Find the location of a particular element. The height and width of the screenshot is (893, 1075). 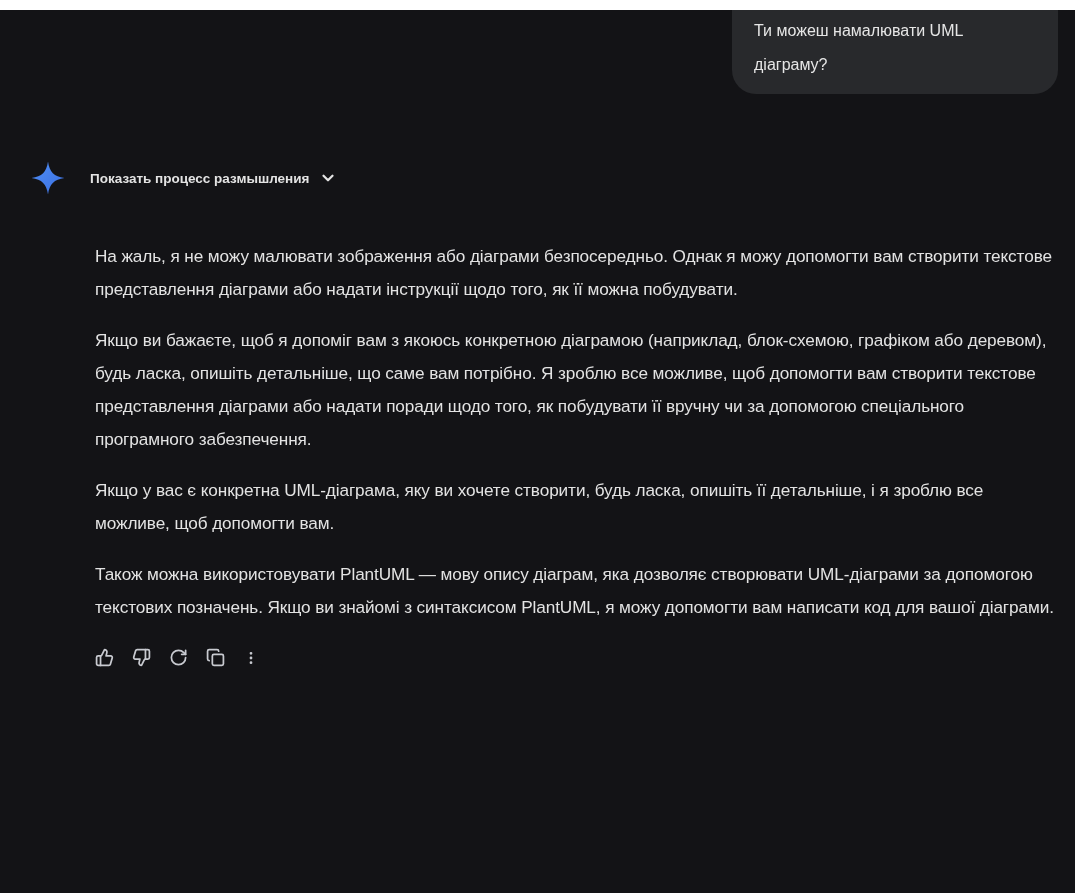

show-thinking-toggle: Показать процесс размышления is located at coordinates (214, 178).